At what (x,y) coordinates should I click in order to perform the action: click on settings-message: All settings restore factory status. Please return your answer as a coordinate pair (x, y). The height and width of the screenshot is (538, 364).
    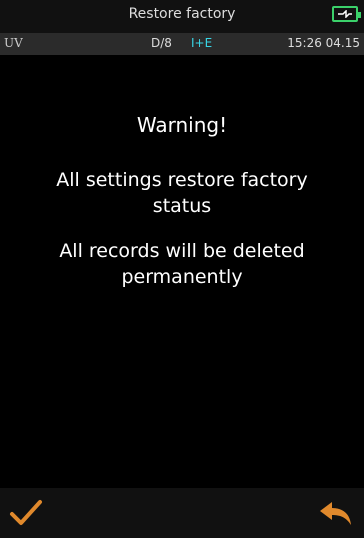
    Looking at the image, I should click on (182, 193).